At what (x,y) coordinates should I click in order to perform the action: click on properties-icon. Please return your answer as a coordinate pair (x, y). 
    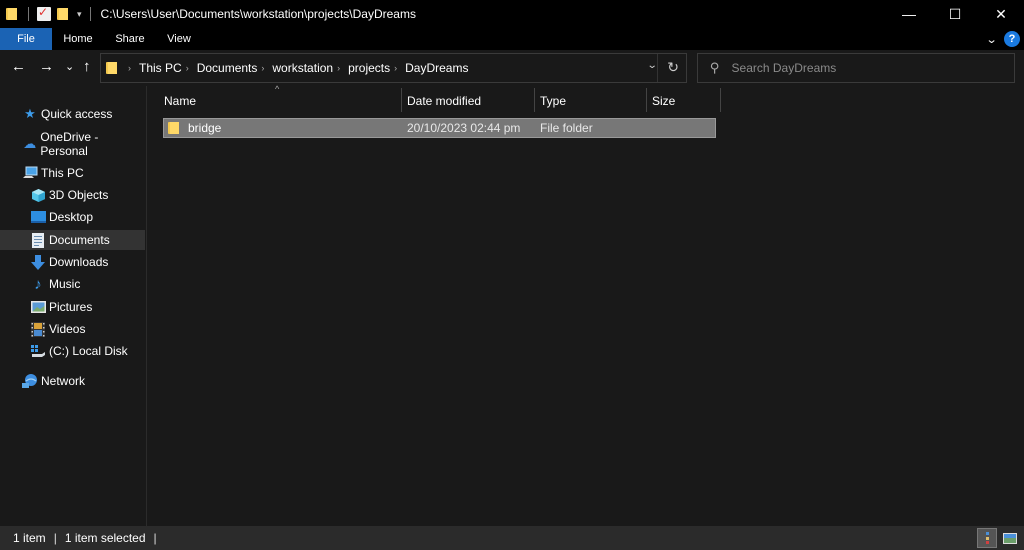
    Looking at the image, I should click on (44, 13).